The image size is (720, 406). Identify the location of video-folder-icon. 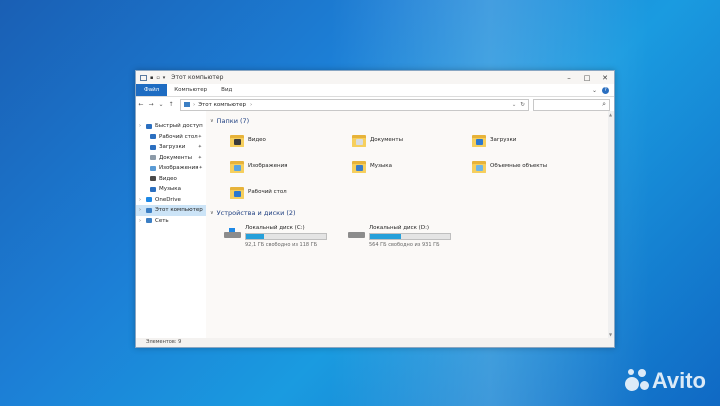
(237, 140).